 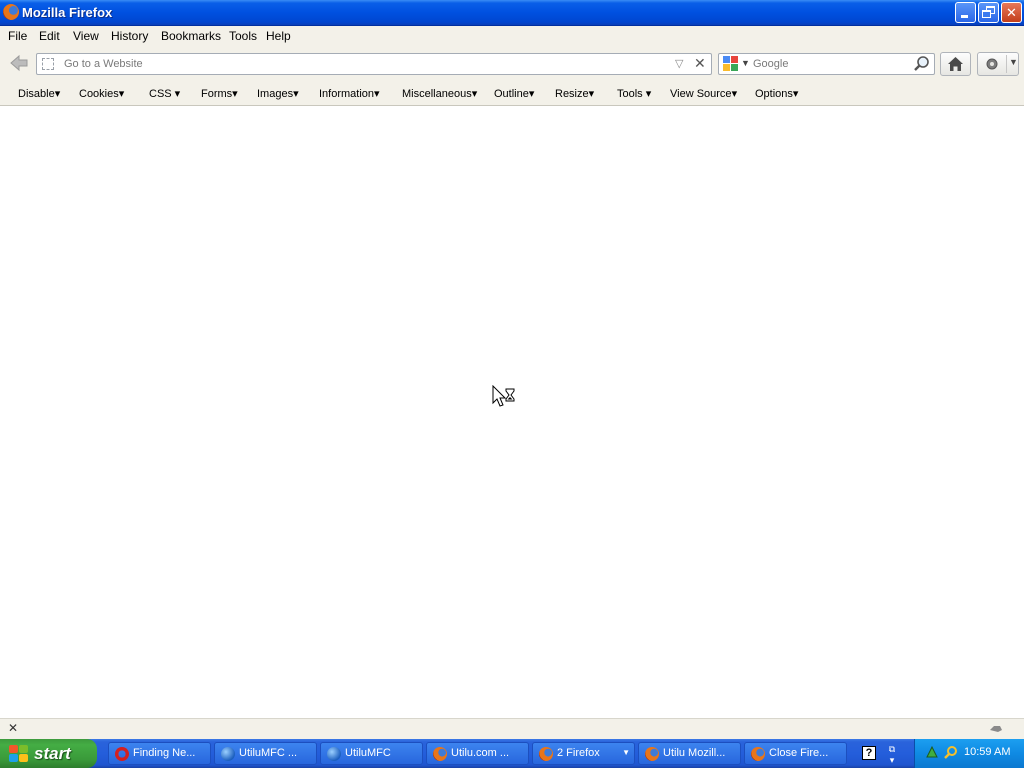 I want to click on restore-icon-front, so click(x=986, y=14).